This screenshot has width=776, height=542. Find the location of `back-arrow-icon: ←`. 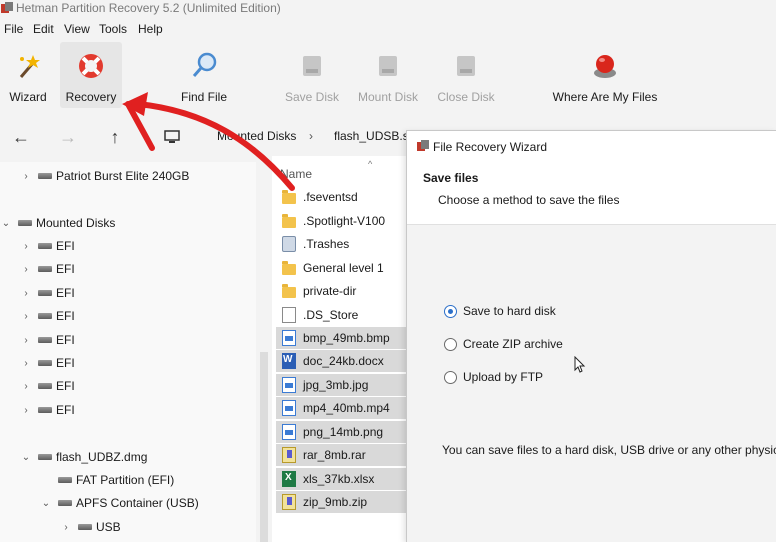

back-arrow-icon: ← is located at coordinates (21, 137).